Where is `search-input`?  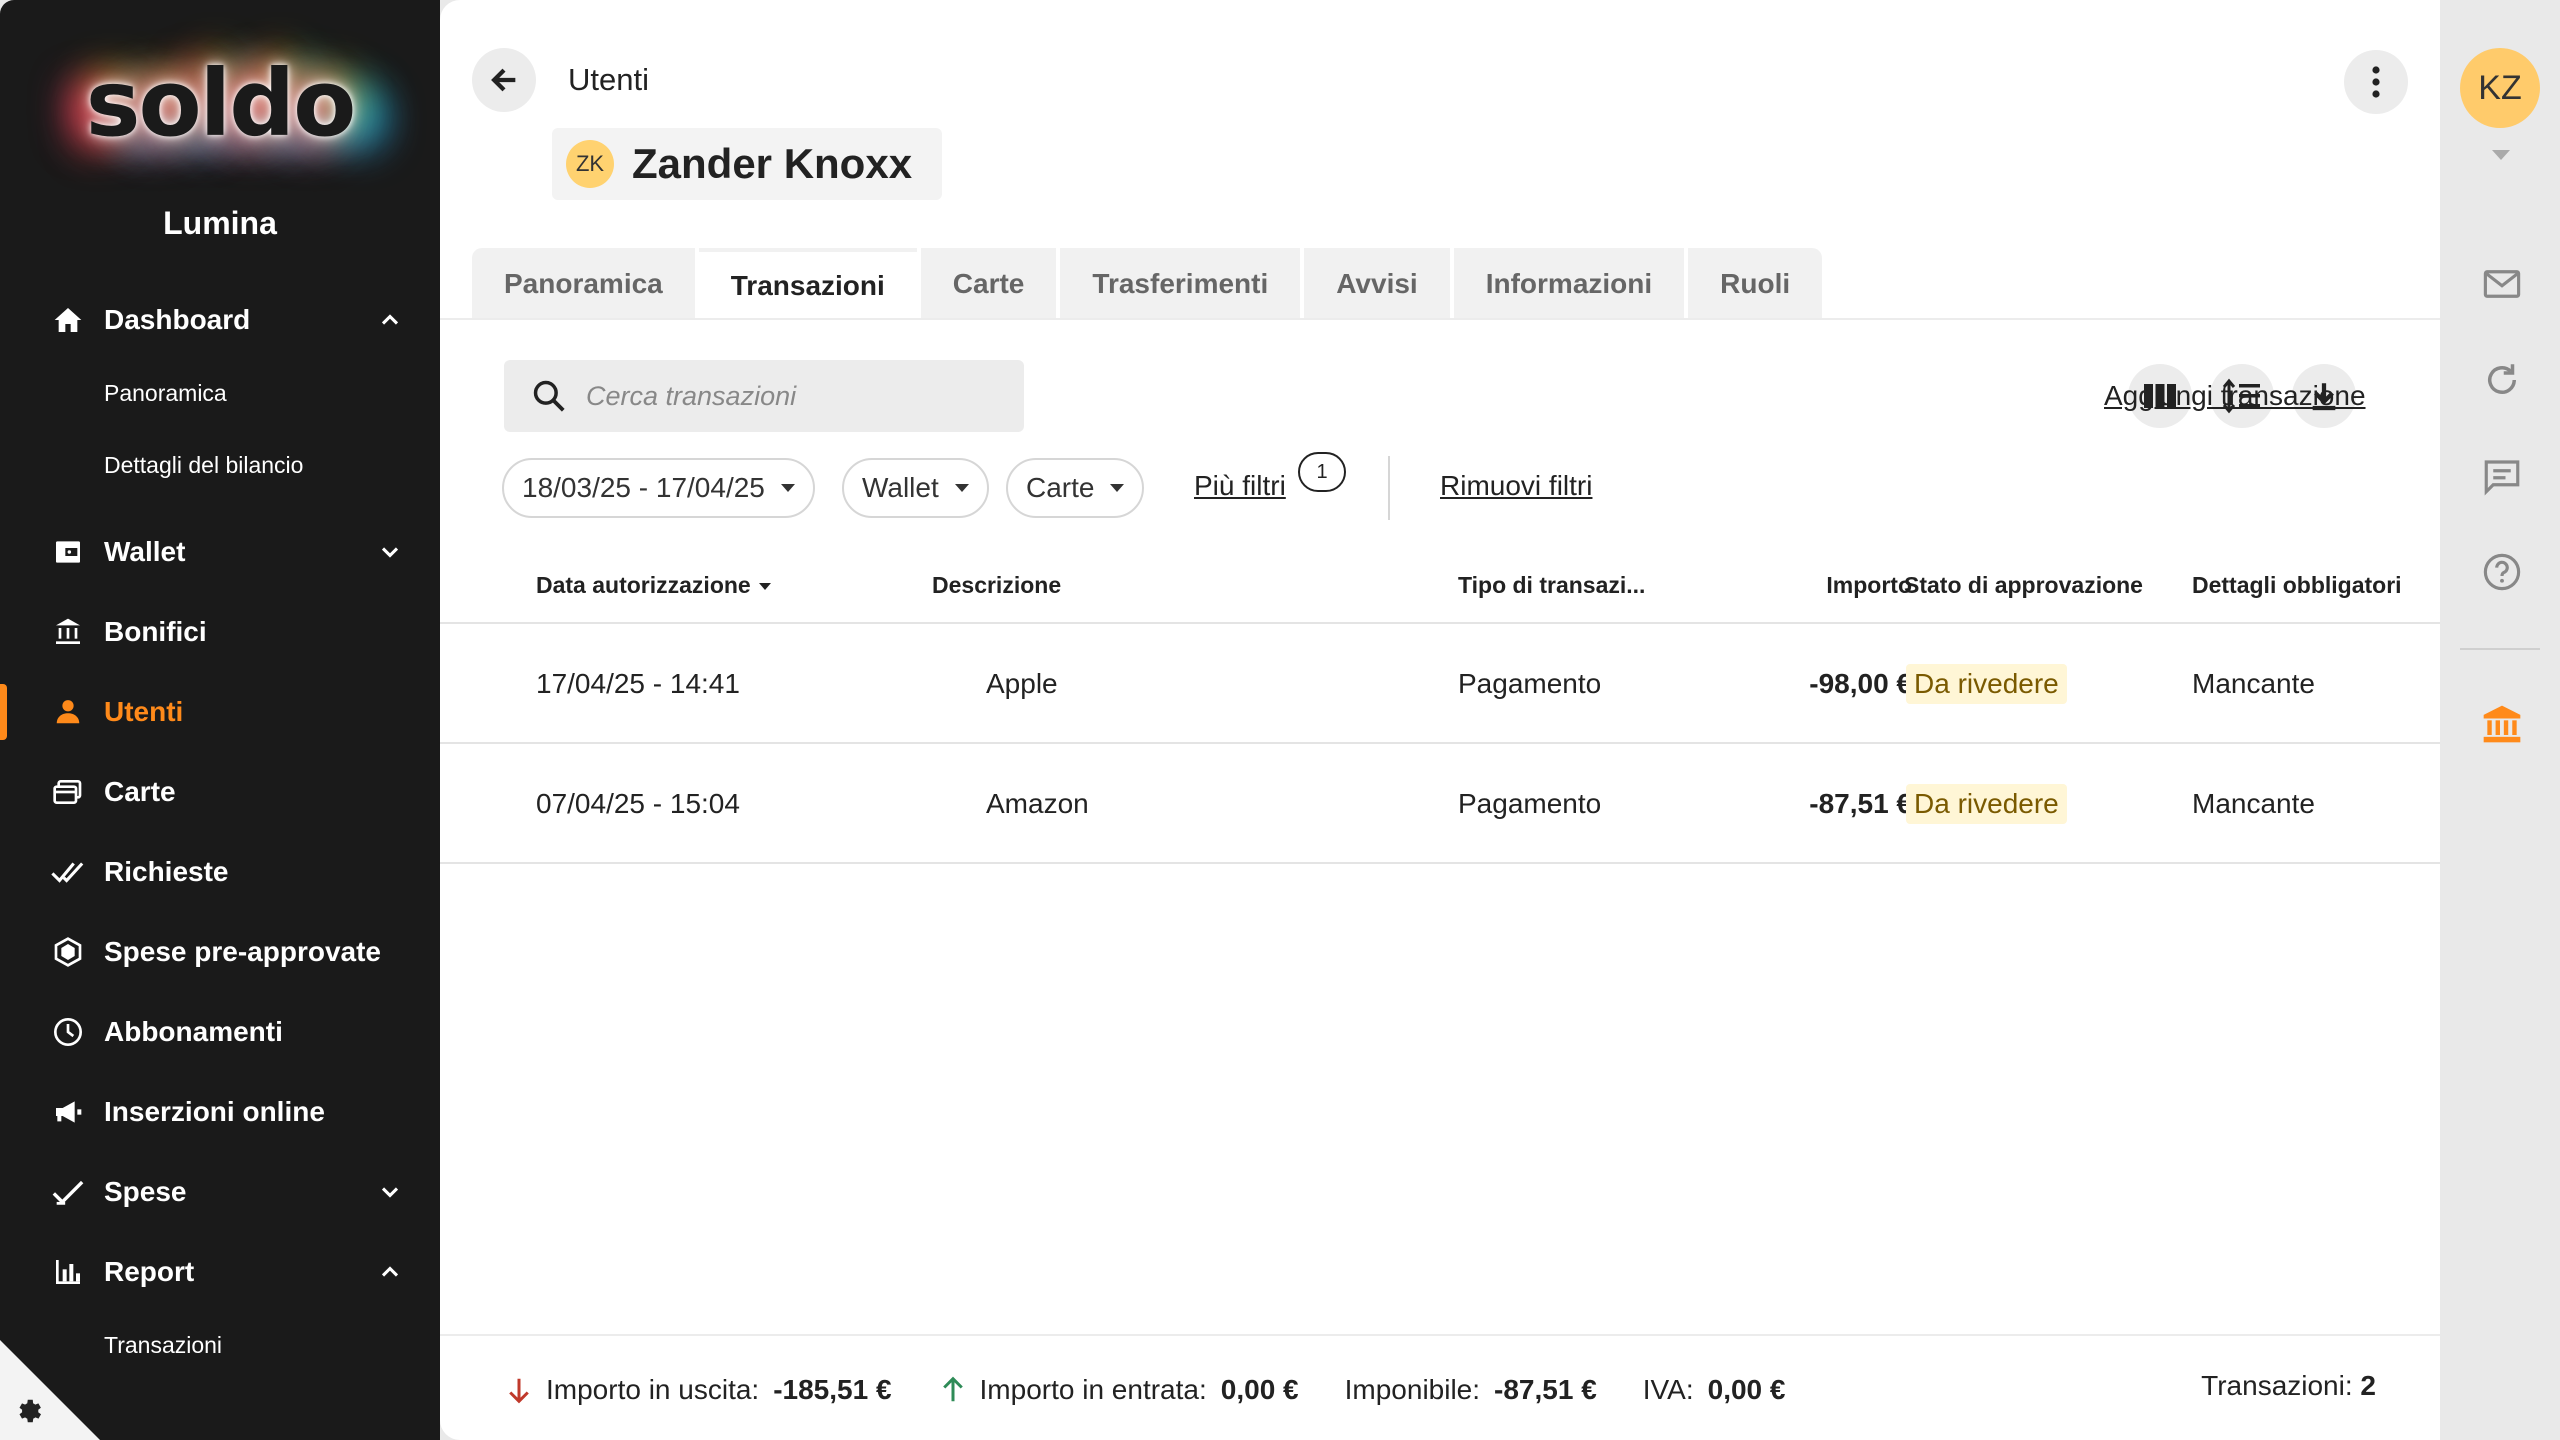 search-input is located at coordinates (786, 396).